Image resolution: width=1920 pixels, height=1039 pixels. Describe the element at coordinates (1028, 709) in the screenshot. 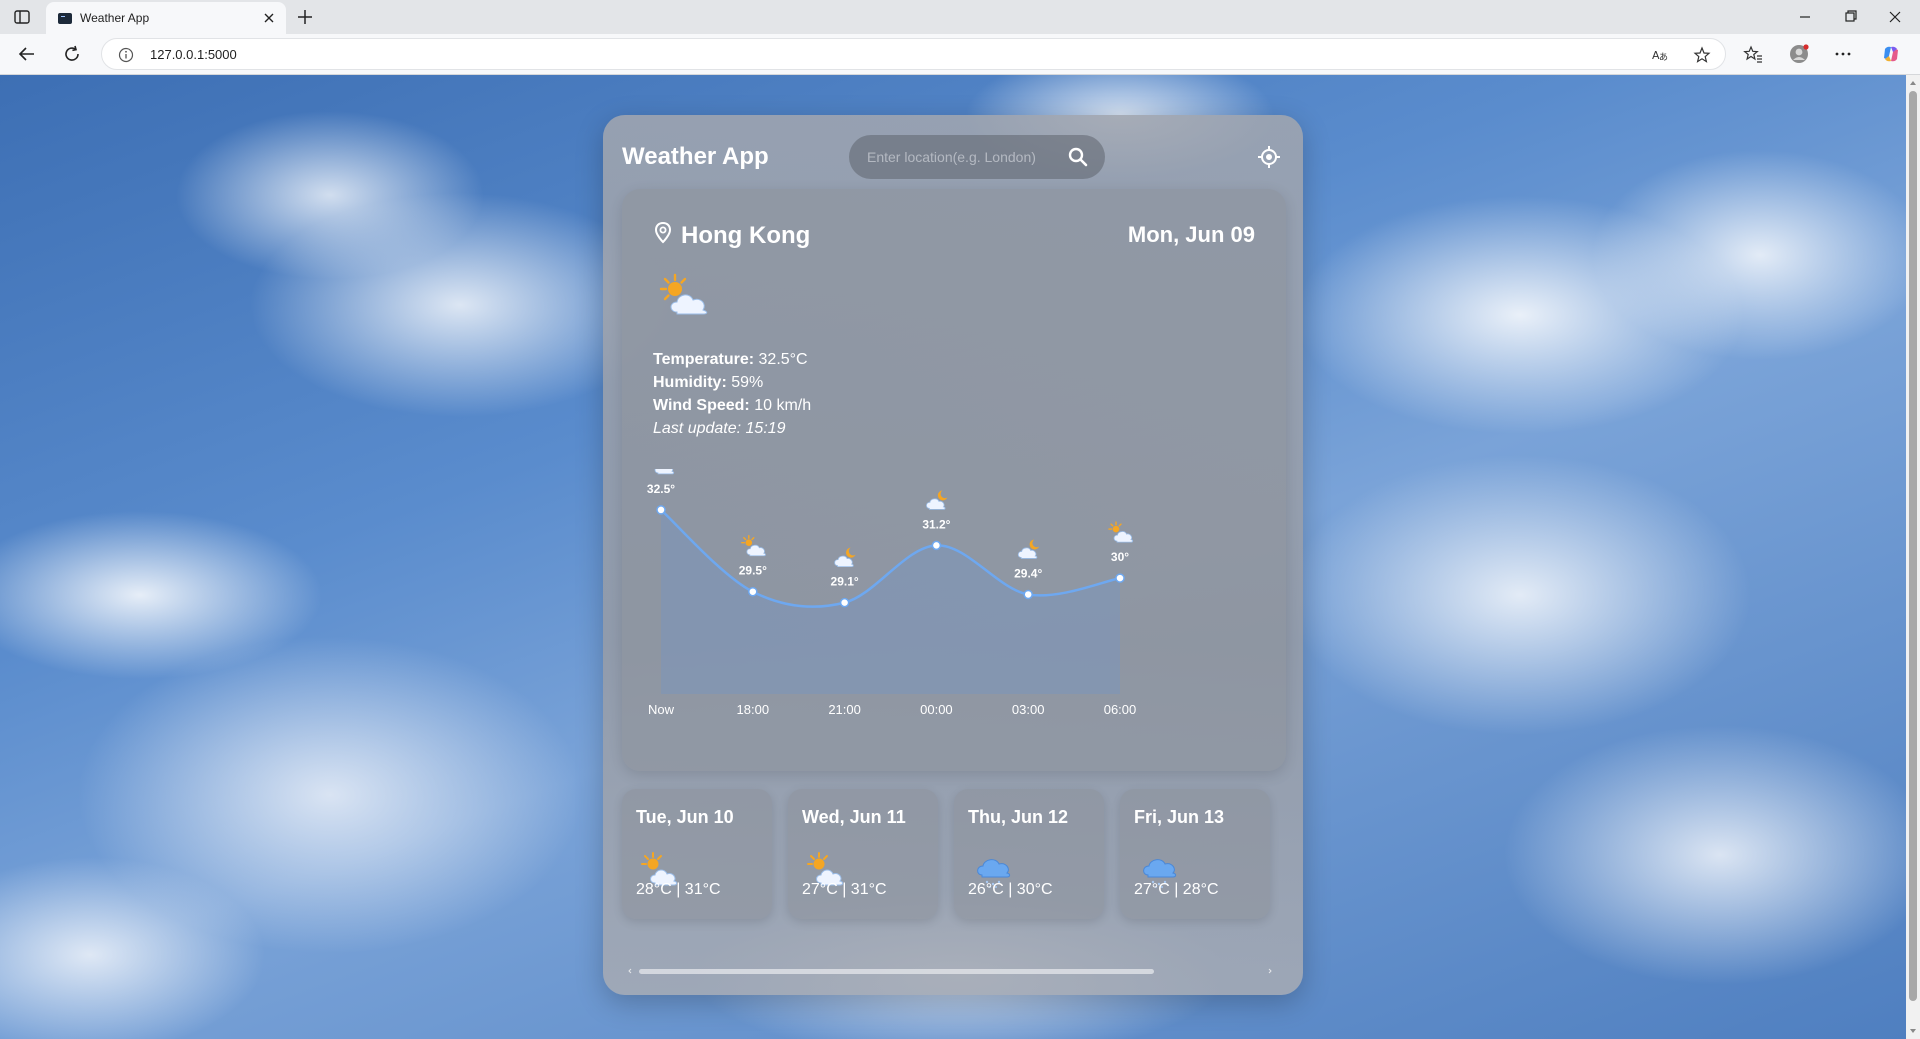

I see `chart-x-tick-label: 03:00` at that location.